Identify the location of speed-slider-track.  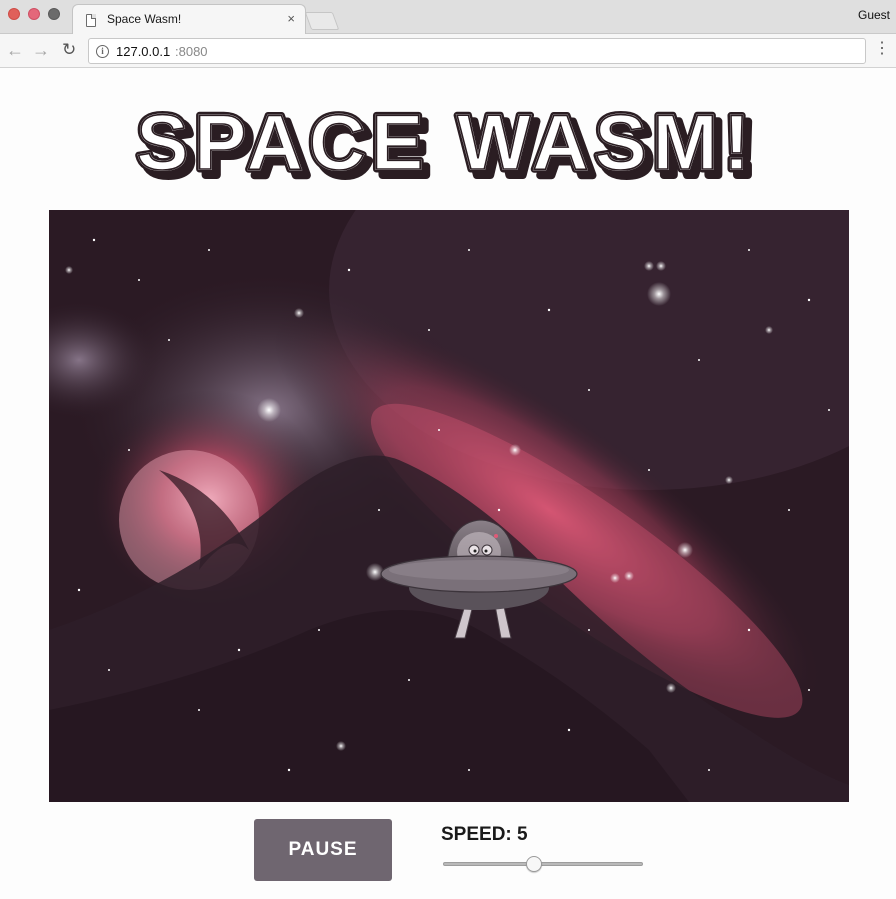
(543, 864).